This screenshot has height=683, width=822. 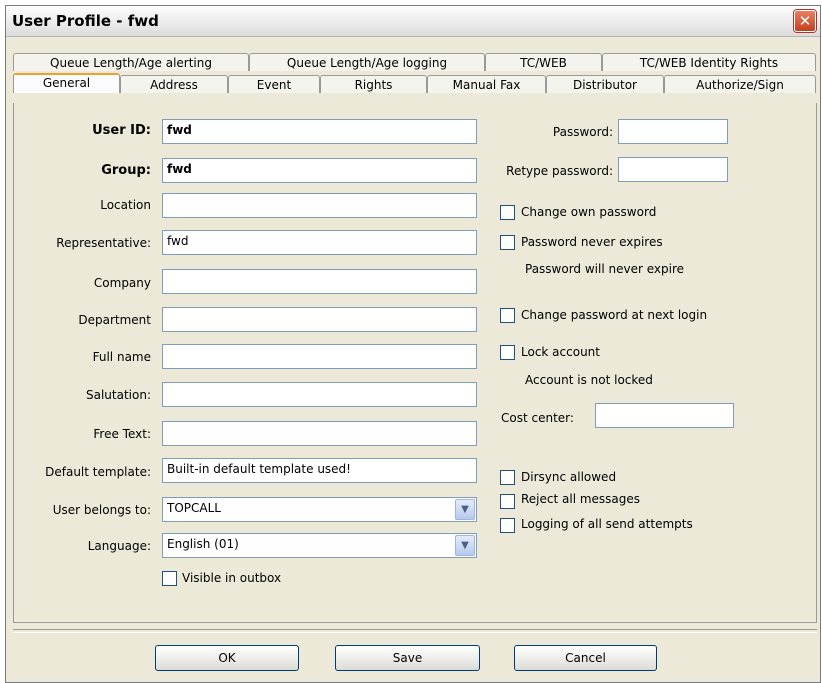 I want to click on retype-password-field, so click(x=673, y=169).